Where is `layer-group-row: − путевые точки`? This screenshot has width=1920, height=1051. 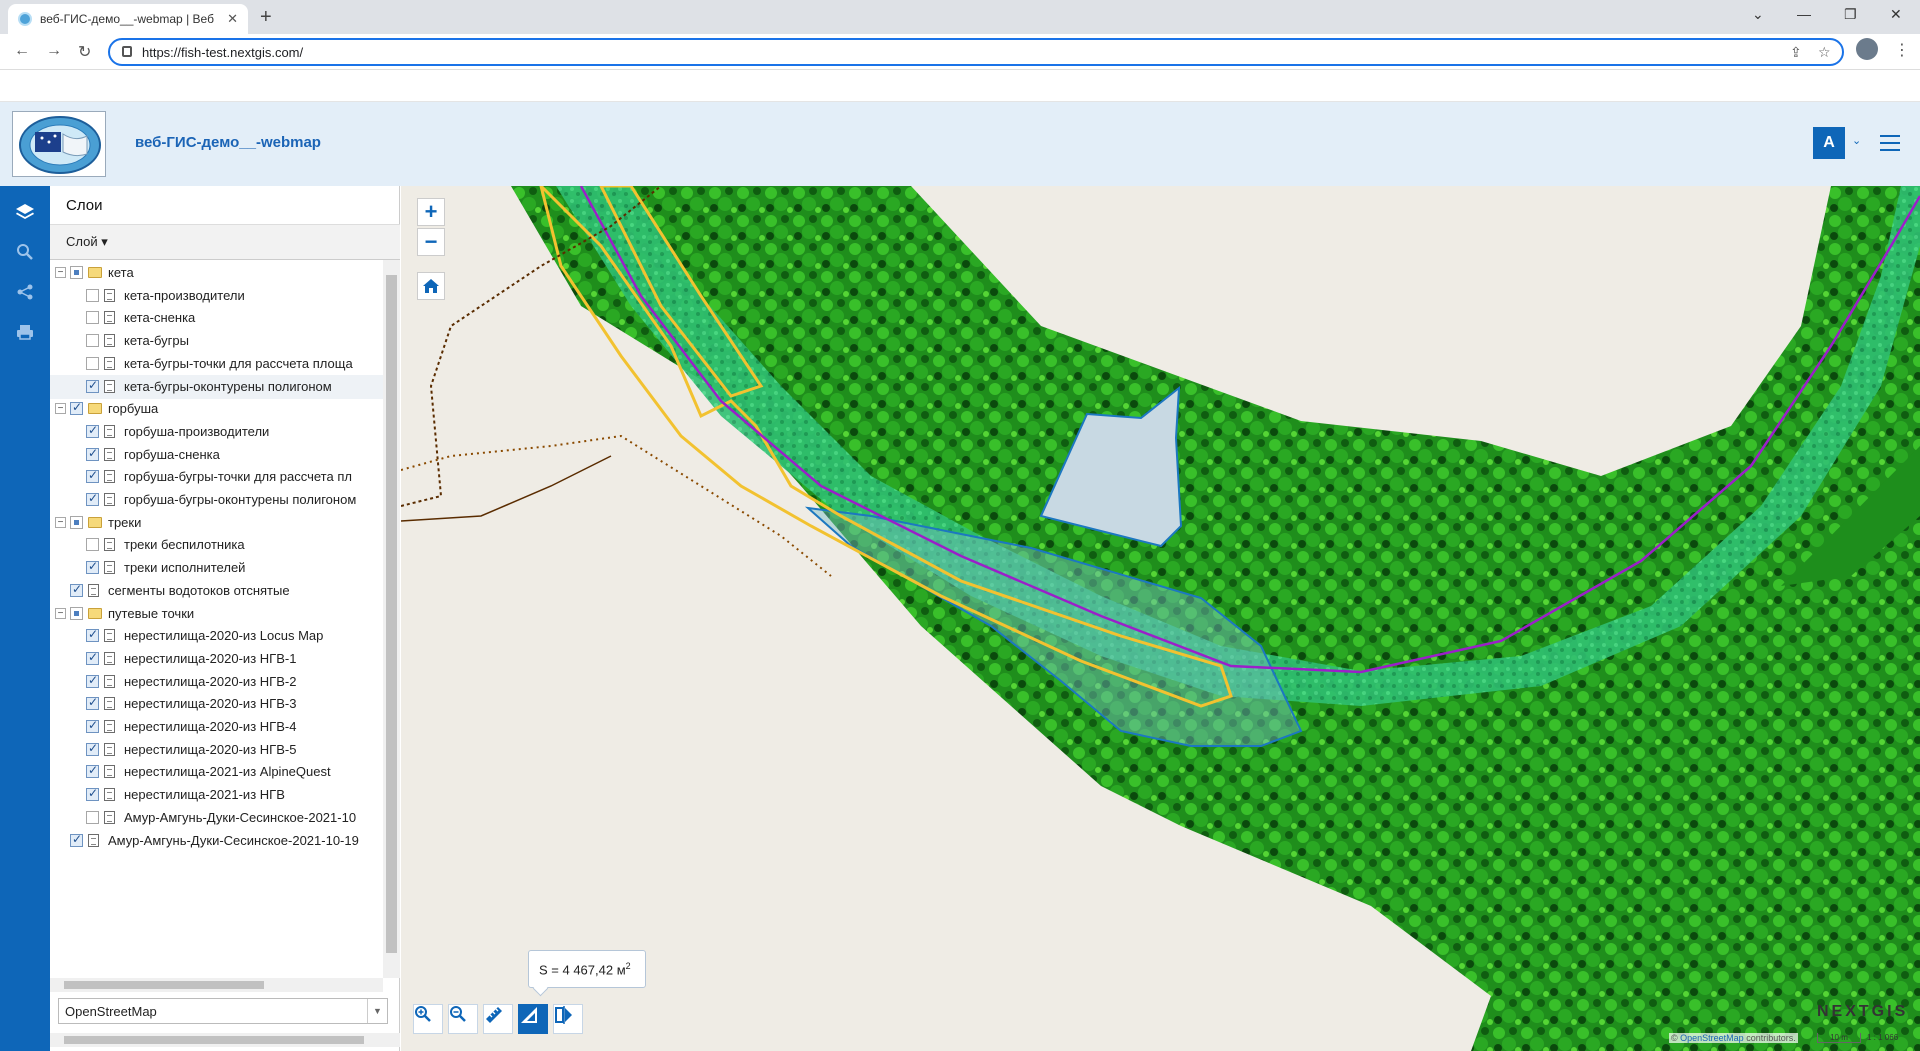 layer-group-row: − путевые точки is located at coordinates (216, 614).